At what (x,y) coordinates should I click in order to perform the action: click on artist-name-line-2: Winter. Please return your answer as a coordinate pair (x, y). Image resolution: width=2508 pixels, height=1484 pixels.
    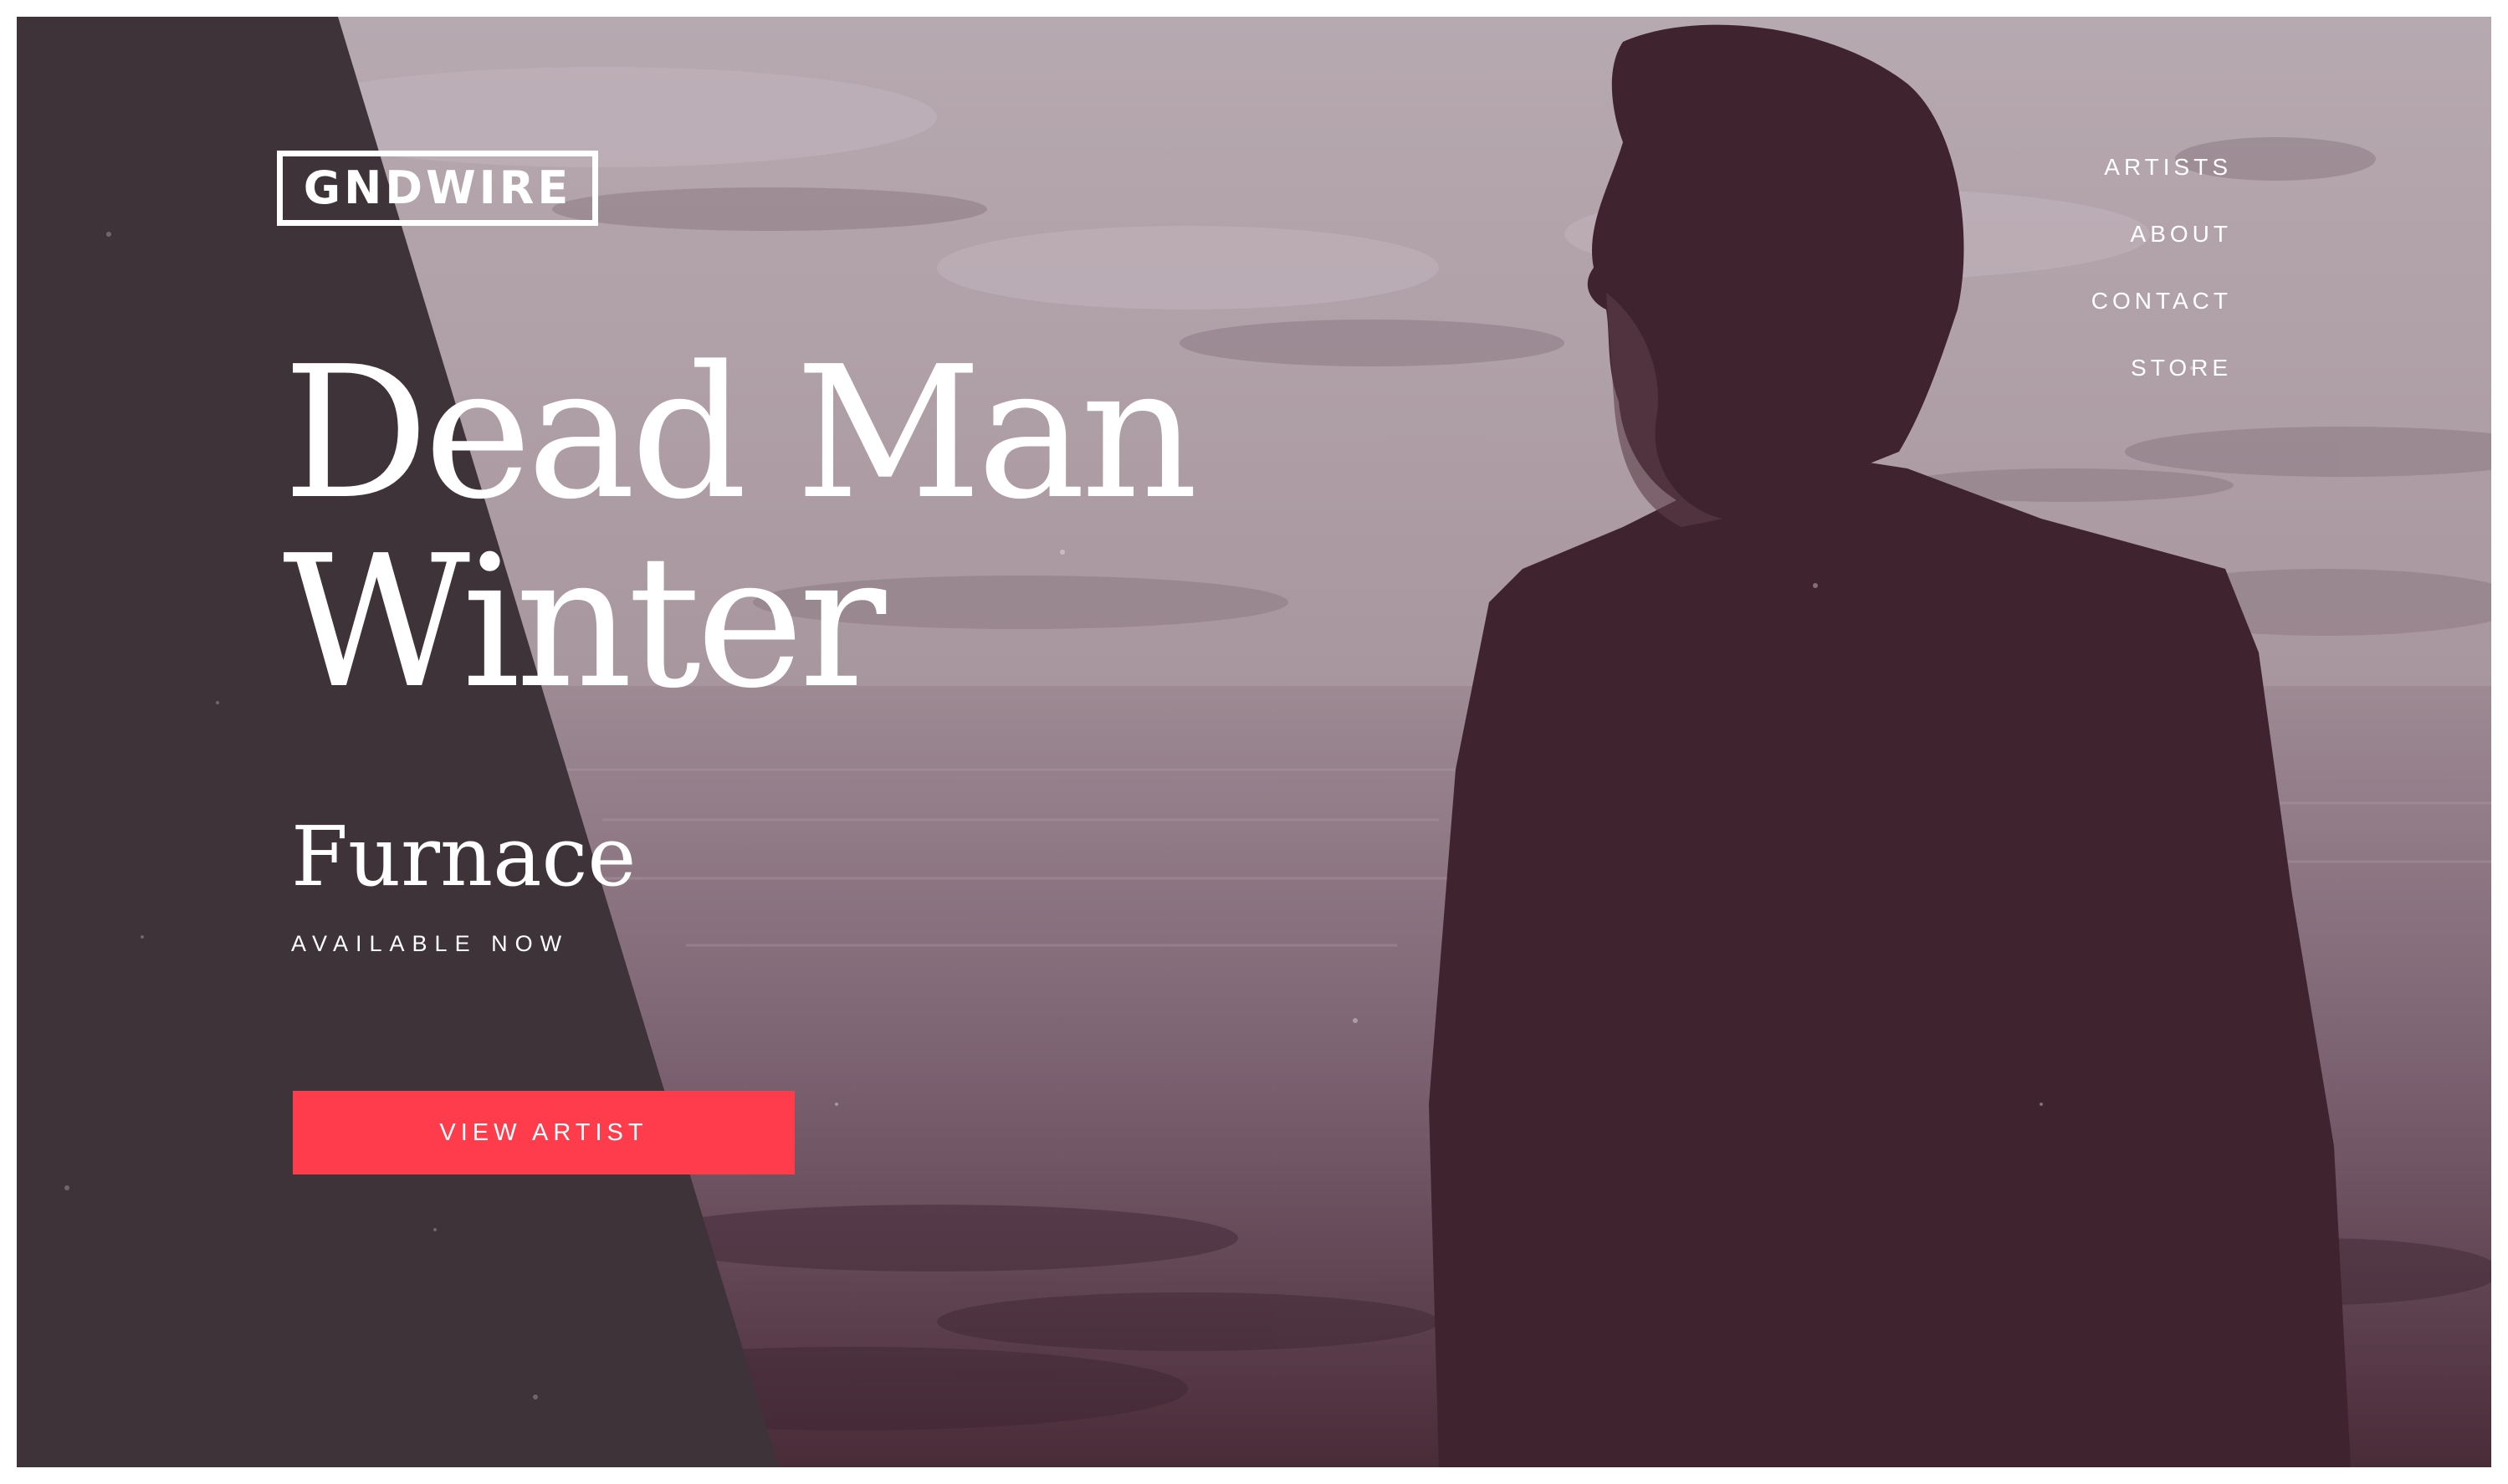
    Looking at the image, I should click on (584, 623).